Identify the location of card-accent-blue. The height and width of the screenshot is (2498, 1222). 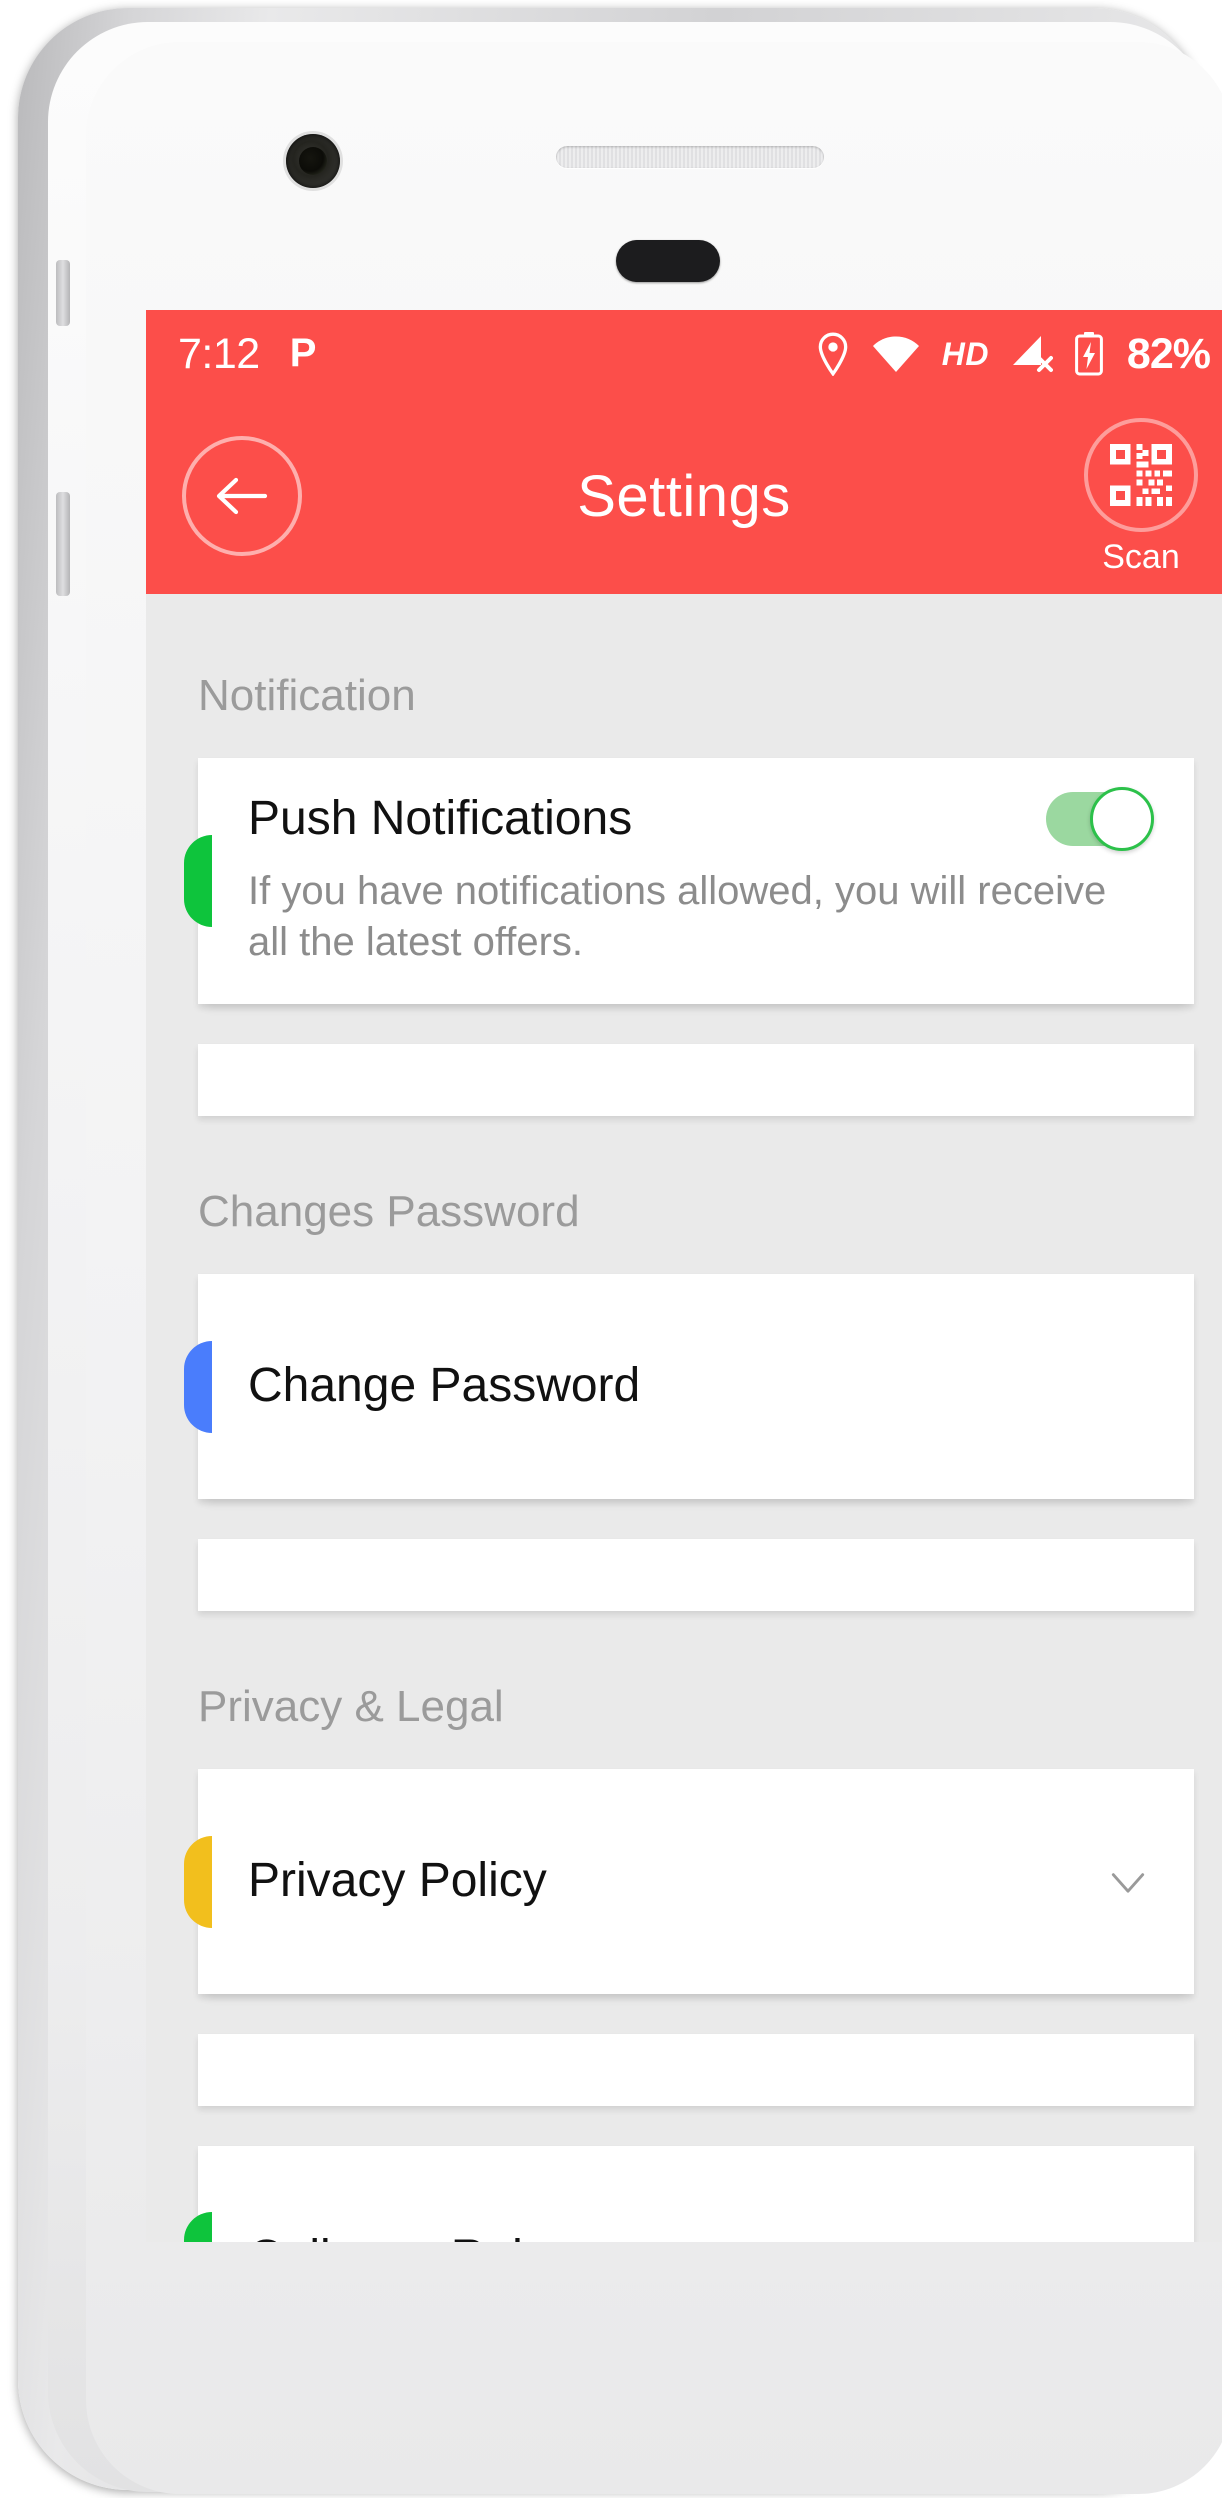
(198, 1386).